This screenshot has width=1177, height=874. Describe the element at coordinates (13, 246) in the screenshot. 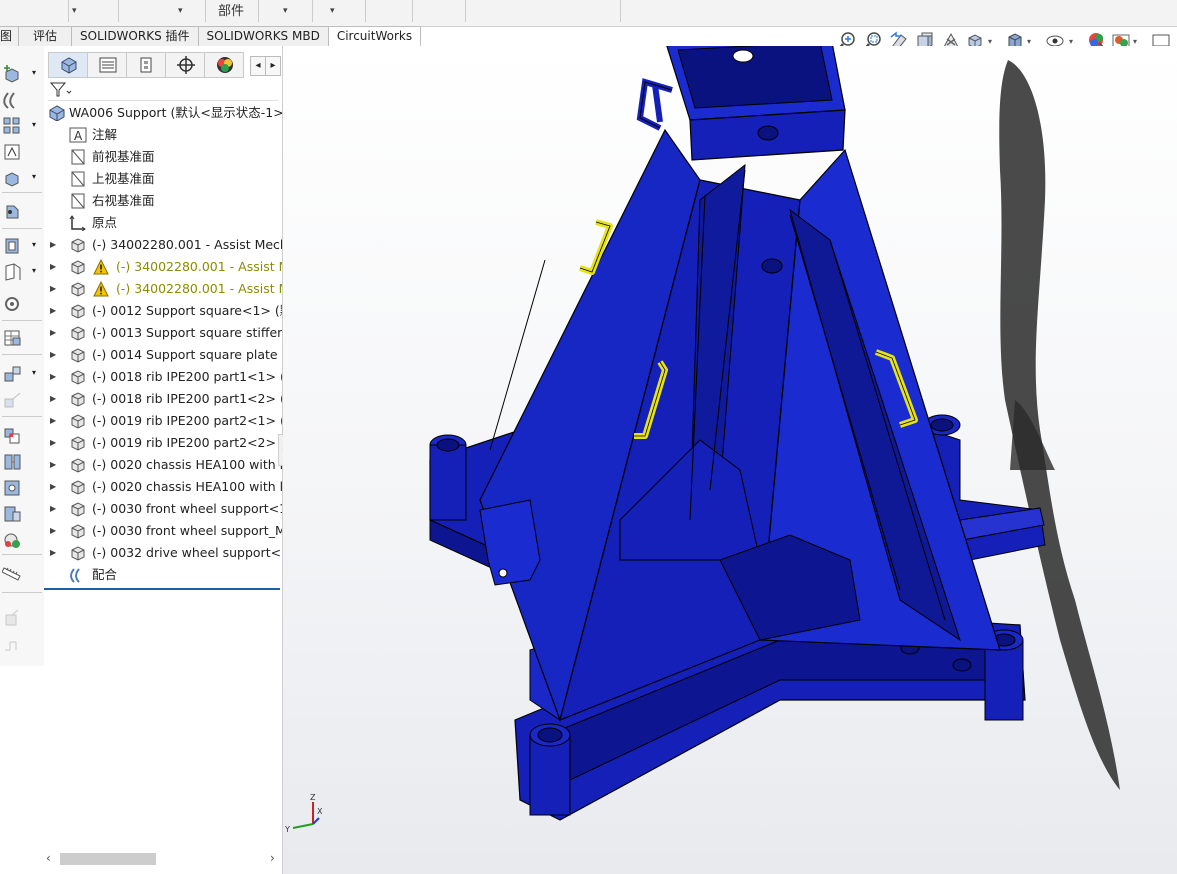

I see `assembly-features-icon` at that location.